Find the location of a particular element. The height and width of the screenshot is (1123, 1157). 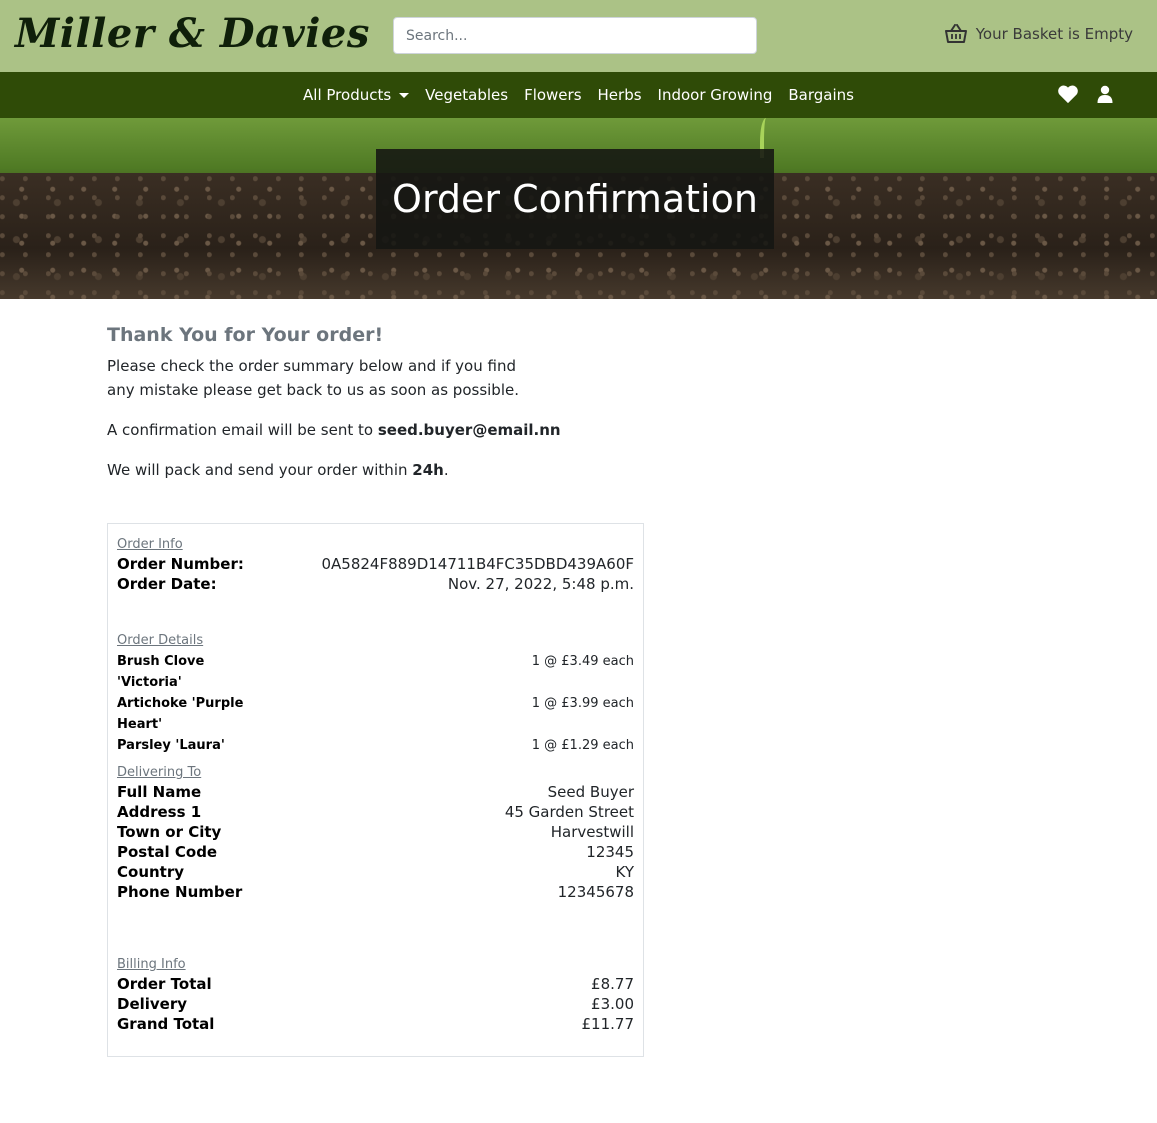

email-prefix: A confirmation email will be sent to is located at coordinates (242, 430).